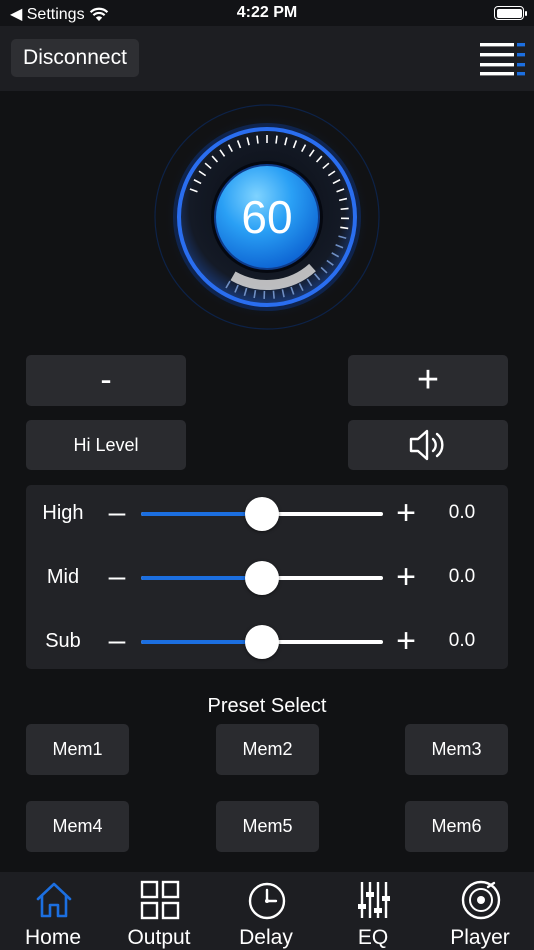 The height and width of the screenshot is (950, 534). Describe the element at coordinates (462, 512) in the screenshot. I see `high-value: 0.0` at that location.